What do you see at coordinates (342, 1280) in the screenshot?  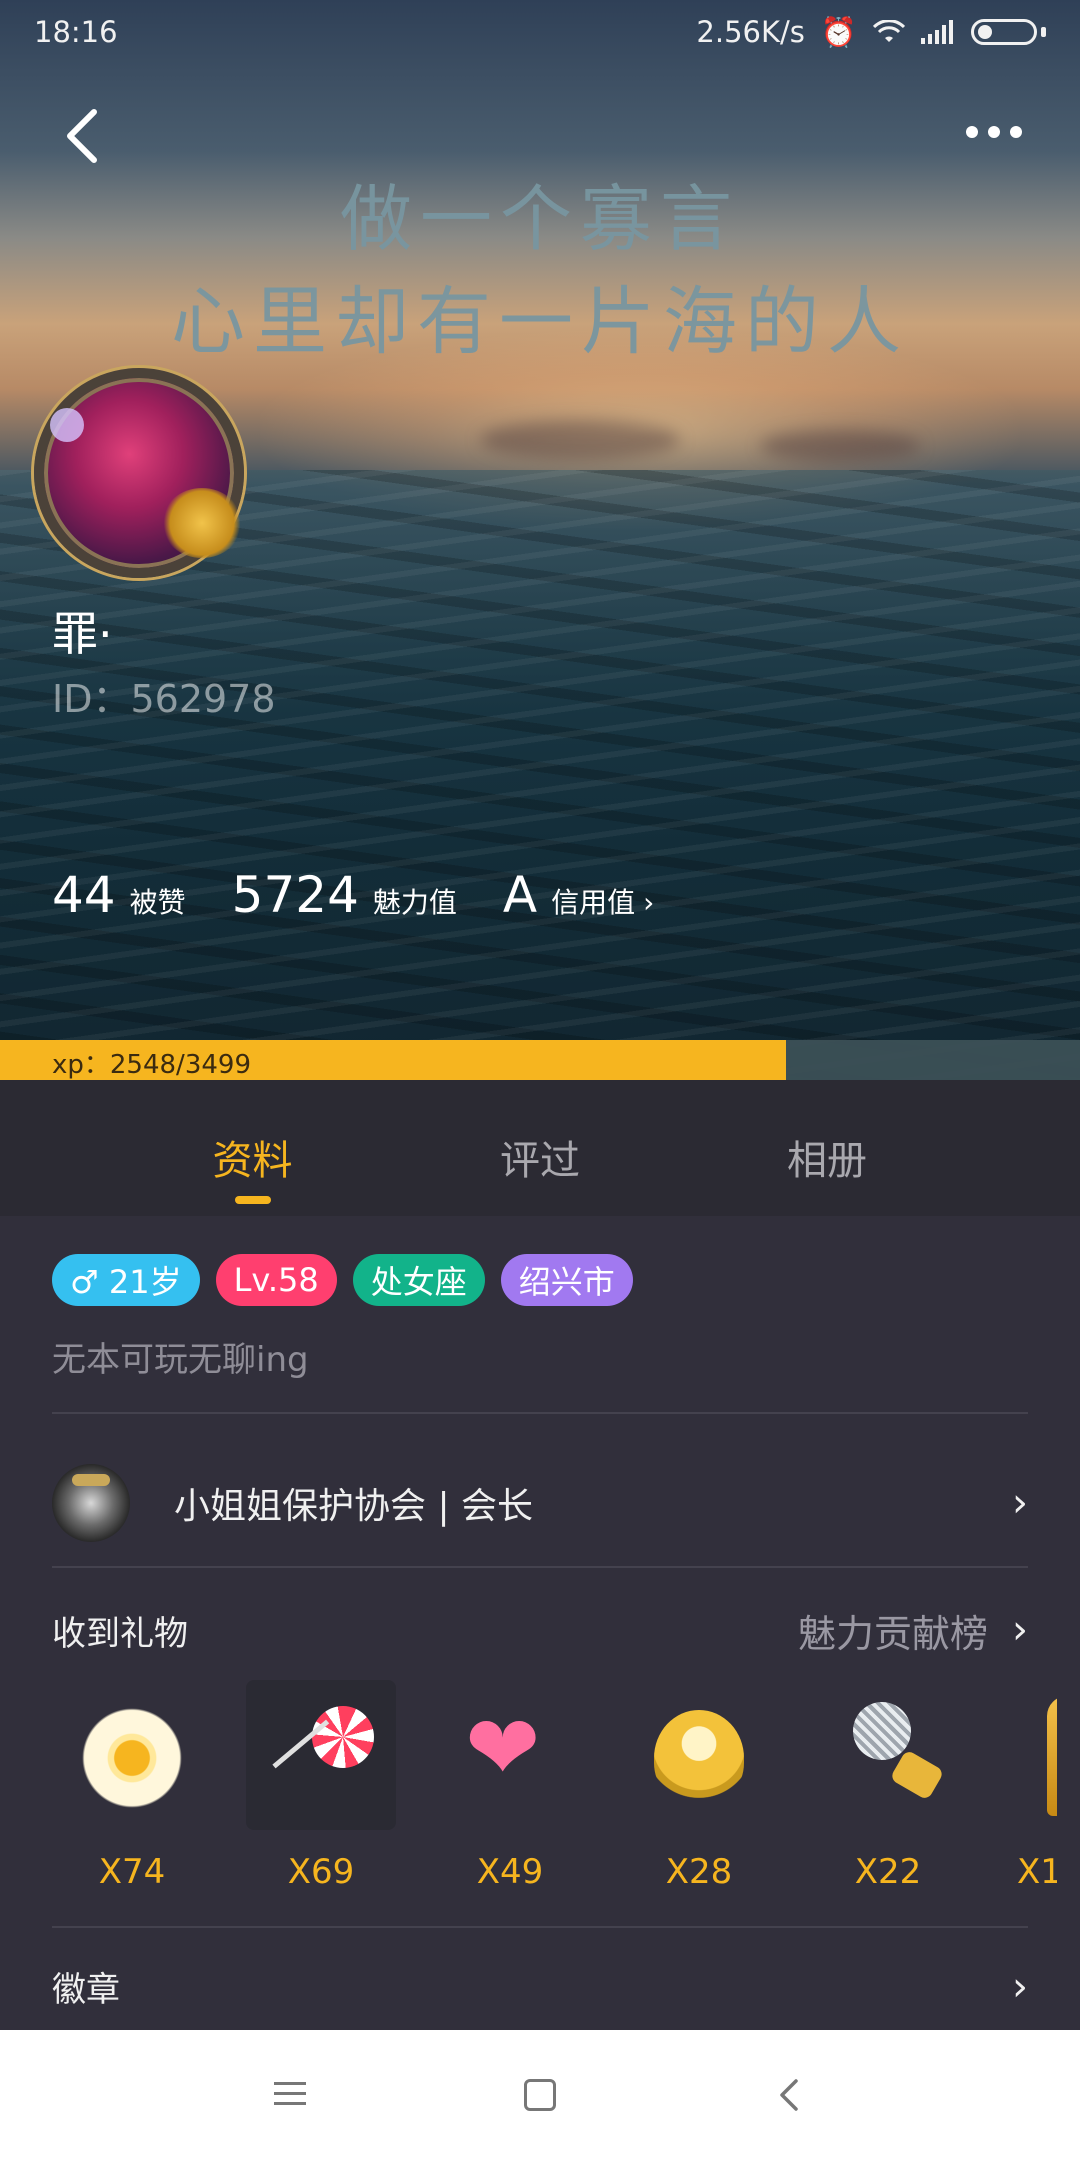 I see `profile-tags: ♂ 21岁 Lv.58 处女座 绍兴市` at bounding box center [342, 1280].